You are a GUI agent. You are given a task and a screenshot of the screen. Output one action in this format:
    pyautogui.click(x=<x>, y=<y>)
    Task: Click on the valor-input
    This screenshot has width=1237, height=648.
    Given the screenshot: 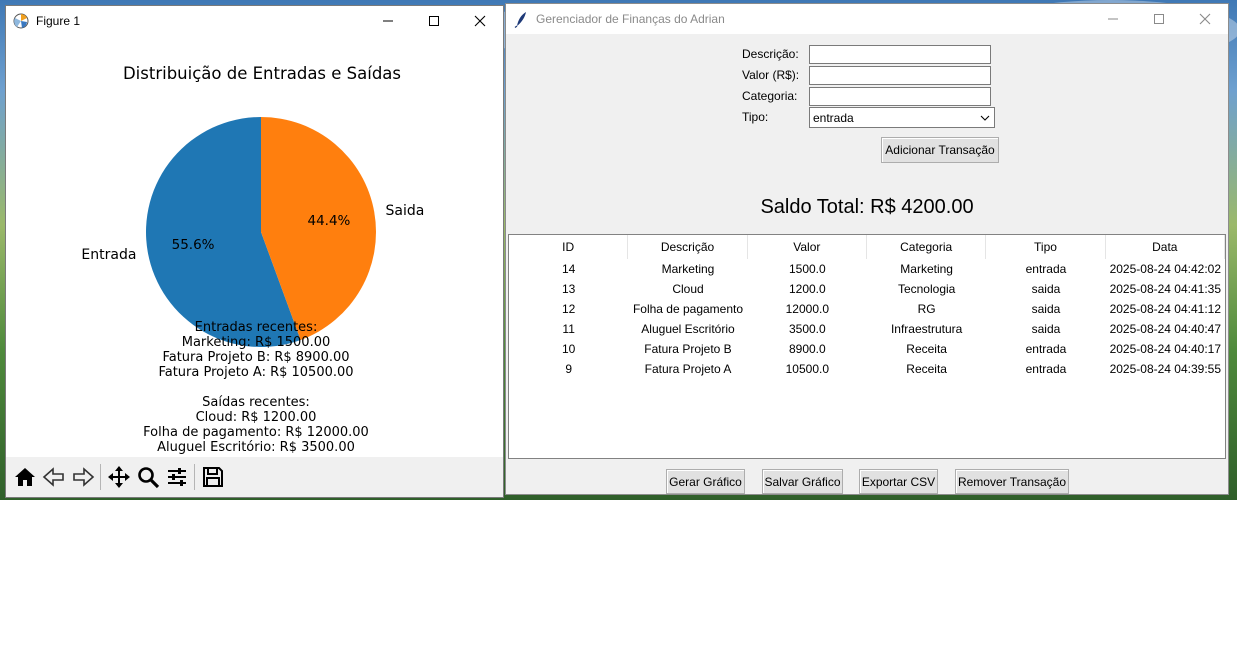 What is the action you would take?
    pyautogui.click(x=900, y=75)
    